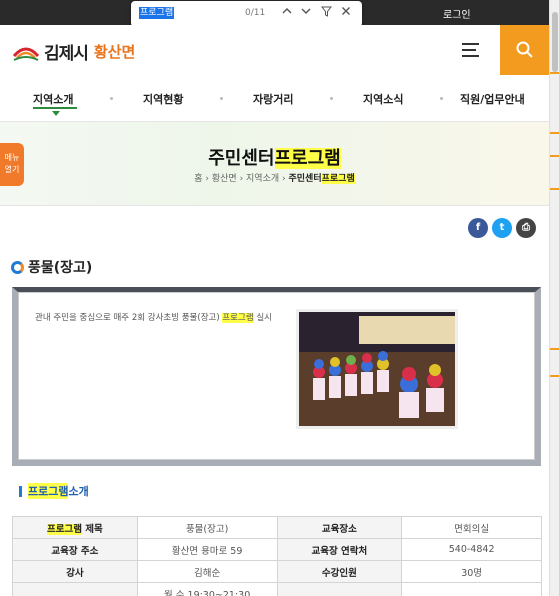  I want to click on nav-item-status: 지역현황, so click(163, 99).